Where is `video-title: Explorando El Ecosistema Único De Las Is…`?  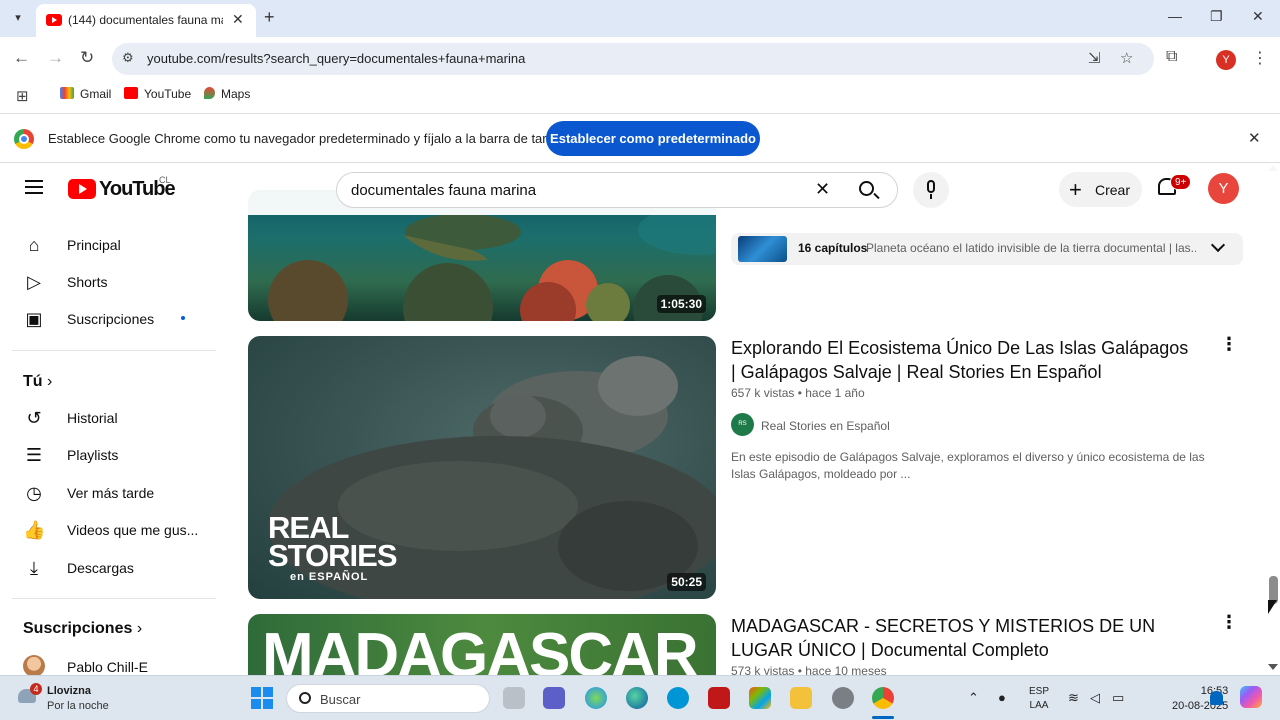 video-title: Explorando El Ecosistema Único De Las Is… is located at coordinates (961, 360).